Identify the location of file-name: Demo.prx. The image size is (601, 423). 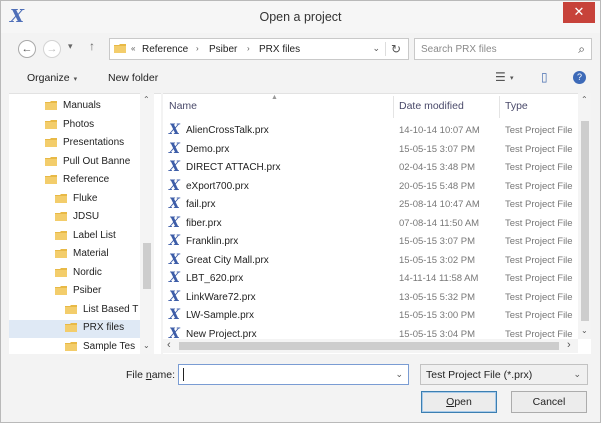
(208, 149).